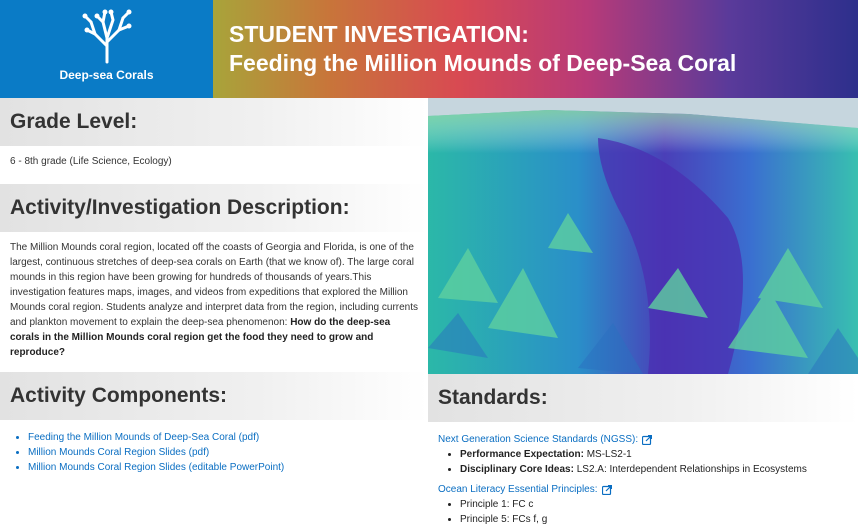 Image resolution: width=858 pixels, height=527 pixels. I want to click on list-item: Principle 5: FCs f, g, so click(654, 519).